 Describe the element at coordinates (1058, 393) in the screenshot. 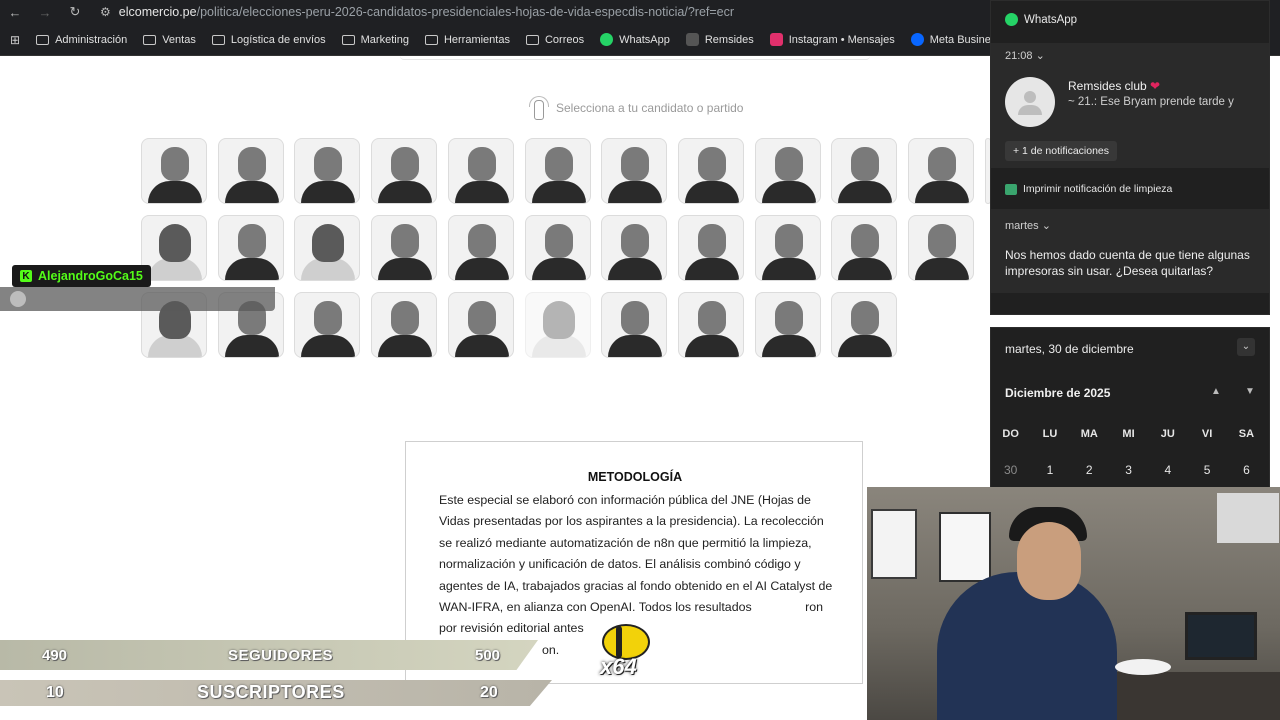

I see `calendar-month: Diciembre de 2025` at that location.